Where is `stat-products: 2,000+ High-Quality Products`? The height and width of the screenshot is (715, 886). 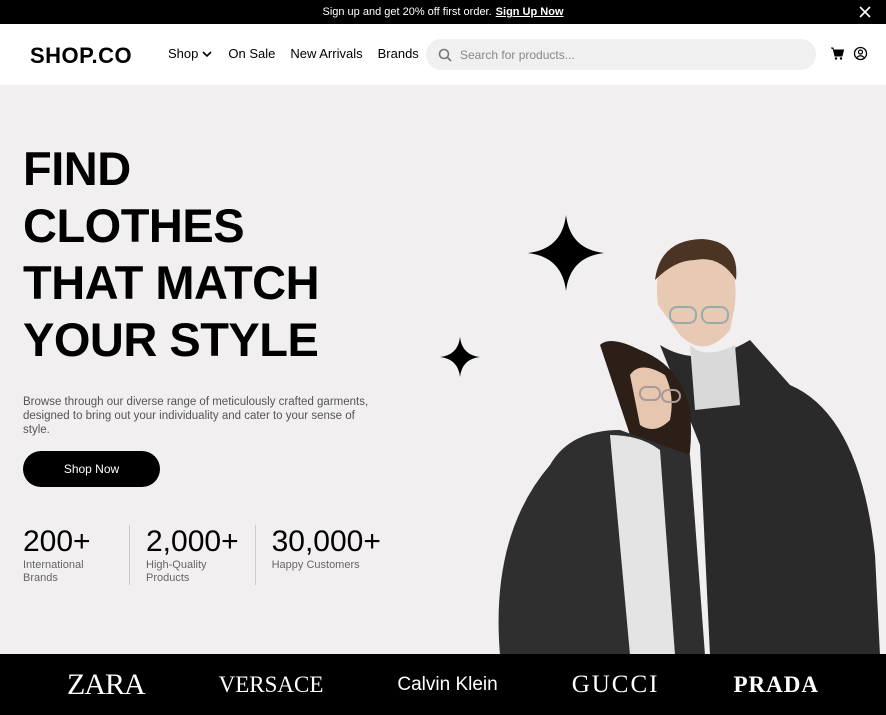 stat-products: 2,000+ High-Quality Products is located at coordinates (201, 555).